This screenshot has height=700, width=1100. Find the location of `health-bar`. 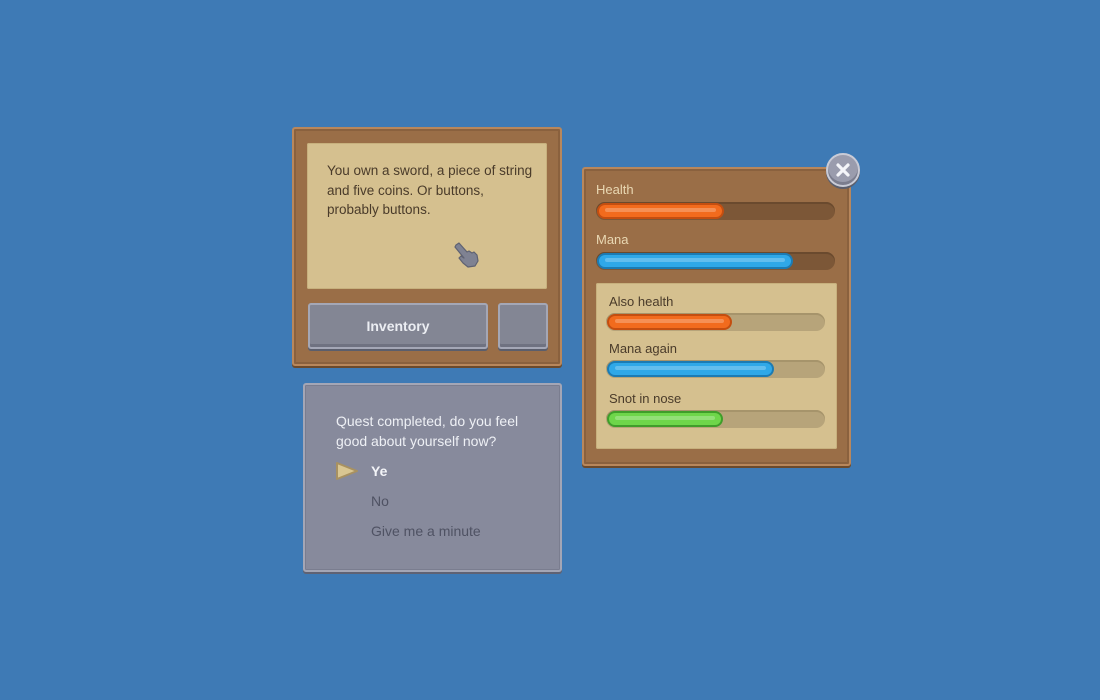

health-bar is located at coordinates (715, 211).